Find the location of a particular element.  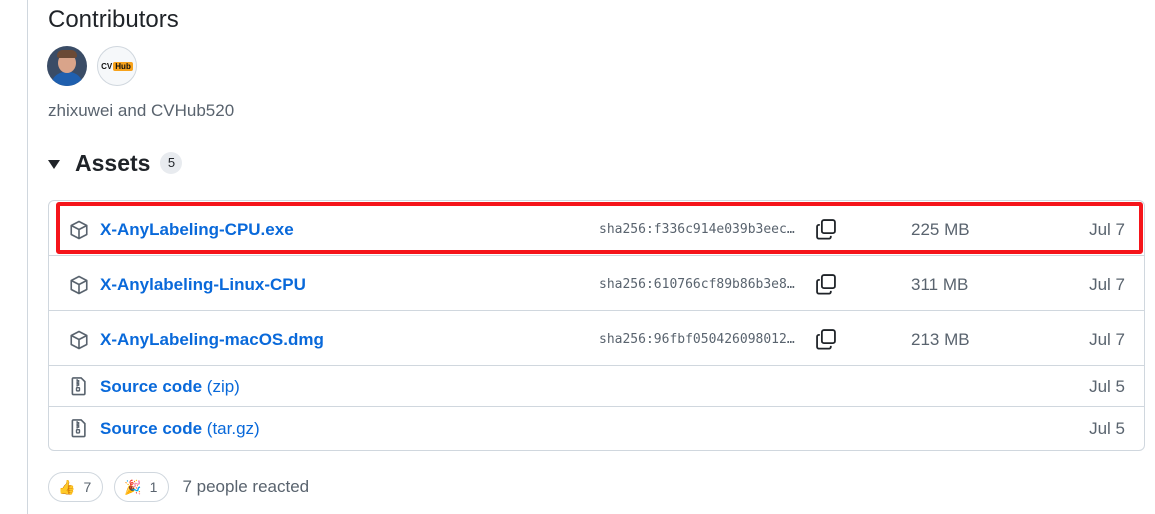

left-divider is located at coordinates (27, 257).